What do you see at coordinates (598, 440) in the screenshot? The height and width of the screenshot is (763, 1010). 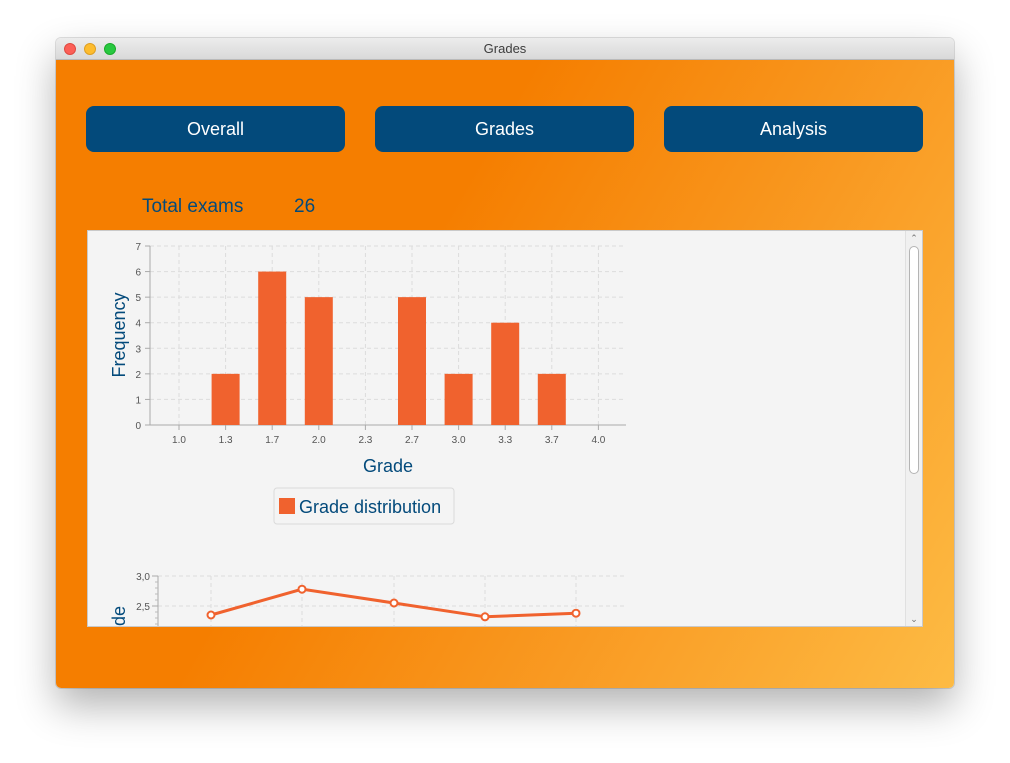 I see `bar-x-tick-label: 4.0` at bounding box center [598, 440].